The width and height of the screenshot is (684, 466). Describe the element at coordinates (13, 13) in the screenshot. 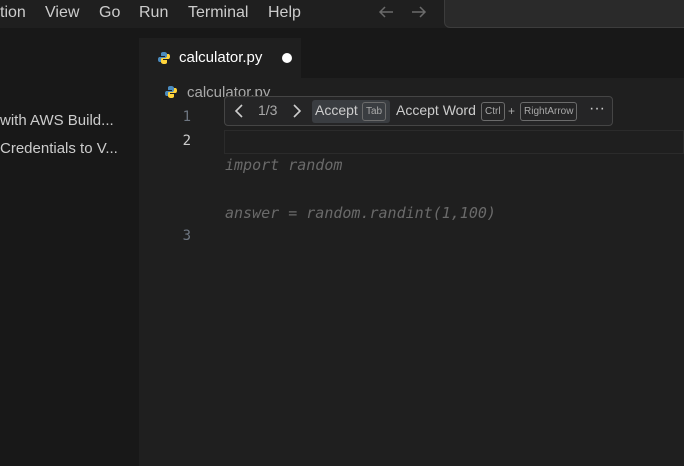

I see `menu-selection: tion` at that location.